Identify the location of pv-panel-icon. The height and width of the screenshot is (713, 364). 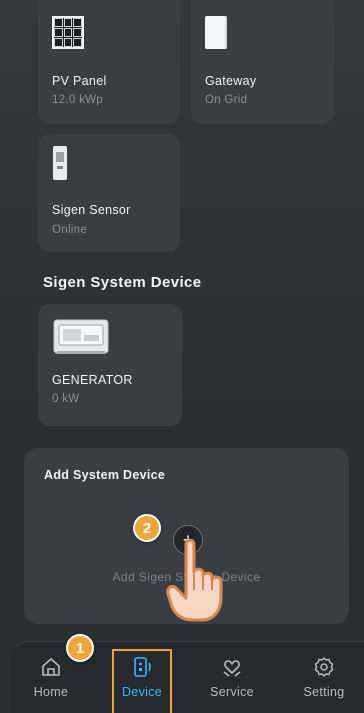
(68, 32).